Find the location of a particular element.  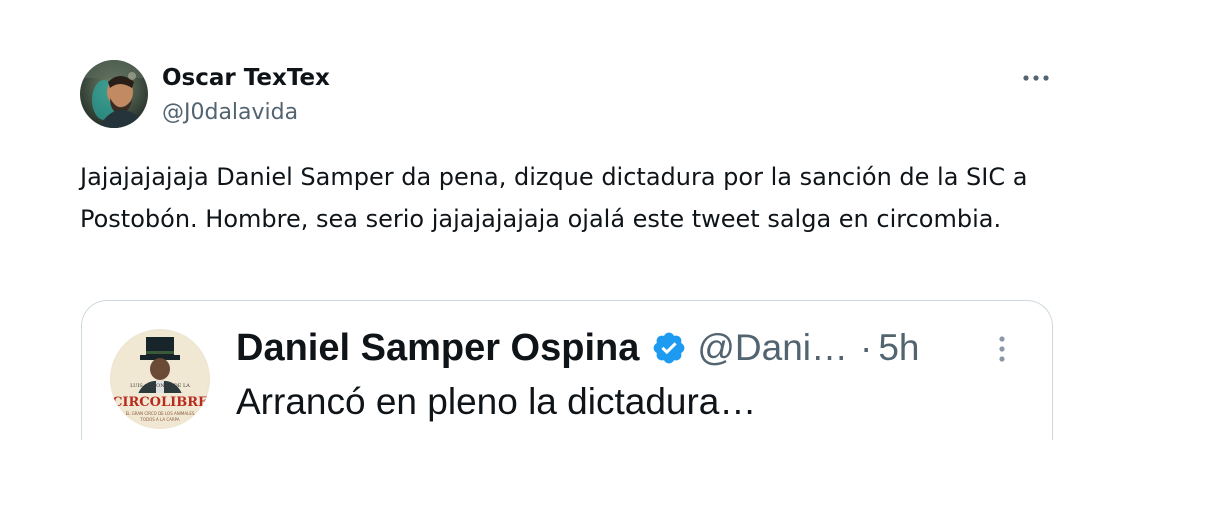

more-vertical-icon is located at coordinates (1002, 349).